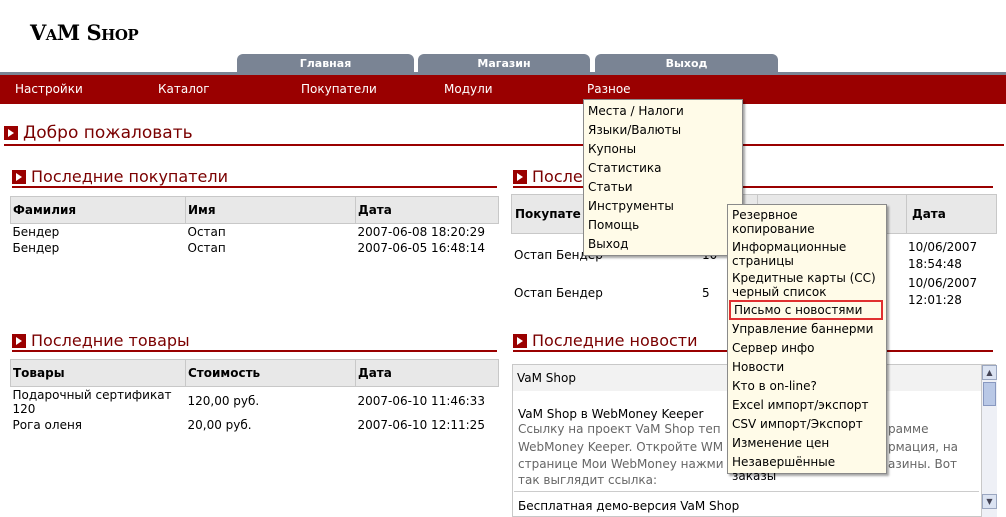 The width and height of the screenshot is (1006, 517). What do you see at coordinates (548, 214) in the screenshot?
I see `col-customer: Покупате` at bounding box center [548, 214].